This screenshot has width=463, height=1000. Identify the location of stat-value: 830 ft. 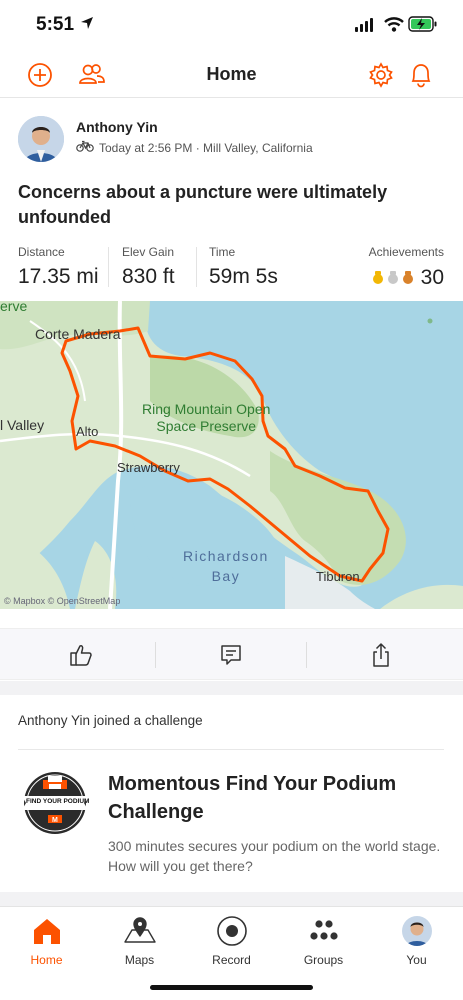
(148, 276).